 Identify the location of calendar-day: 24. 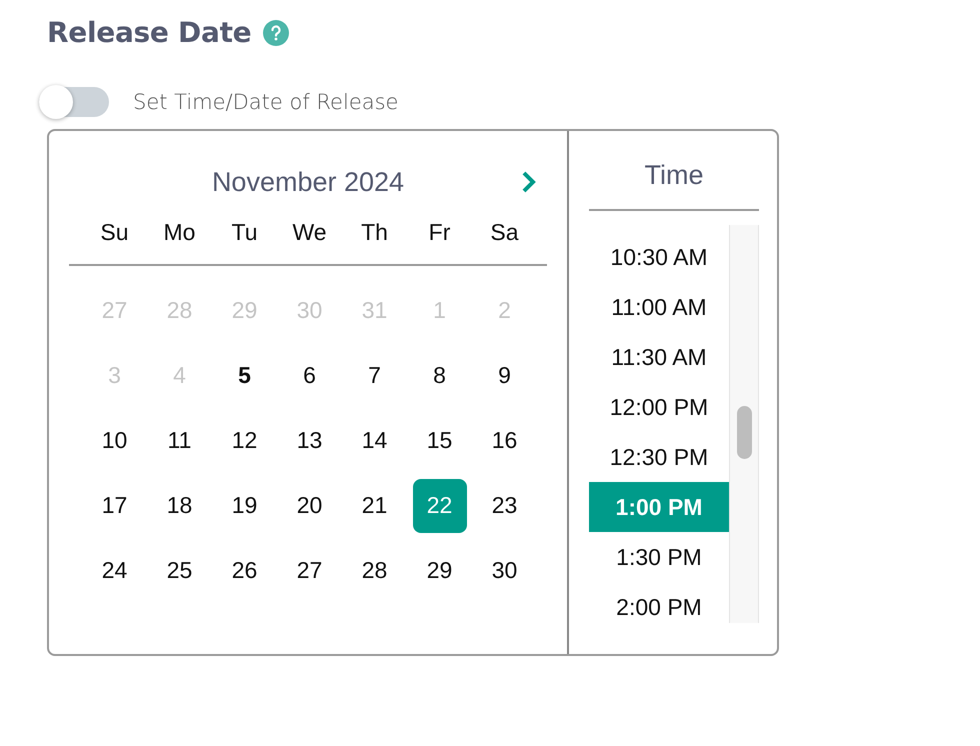
(115, 571).